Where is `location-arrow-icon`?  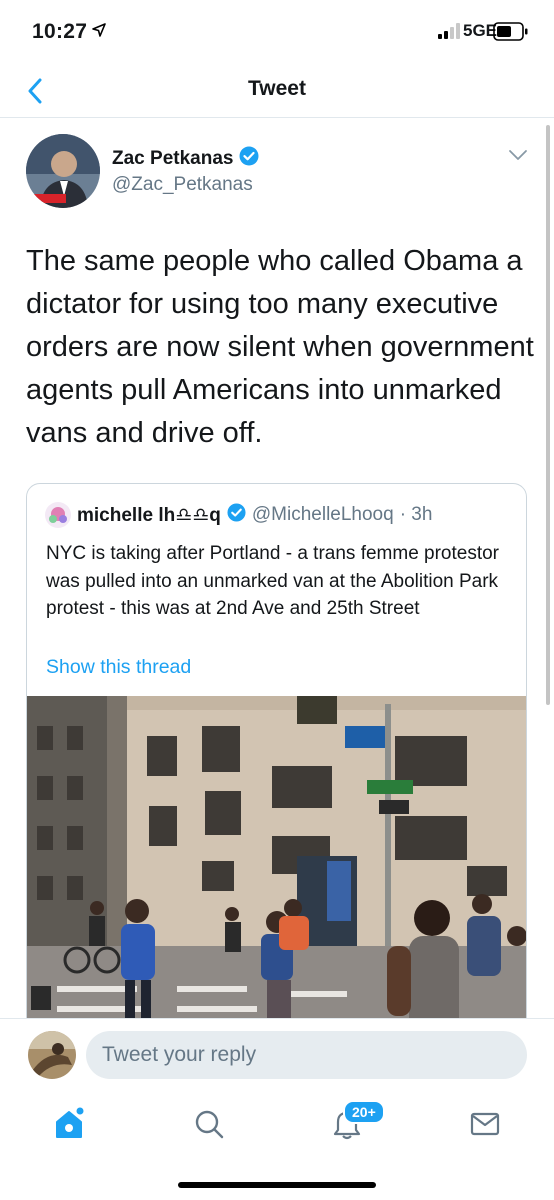
location-arrow-icon is located at coordinates (99, 32).